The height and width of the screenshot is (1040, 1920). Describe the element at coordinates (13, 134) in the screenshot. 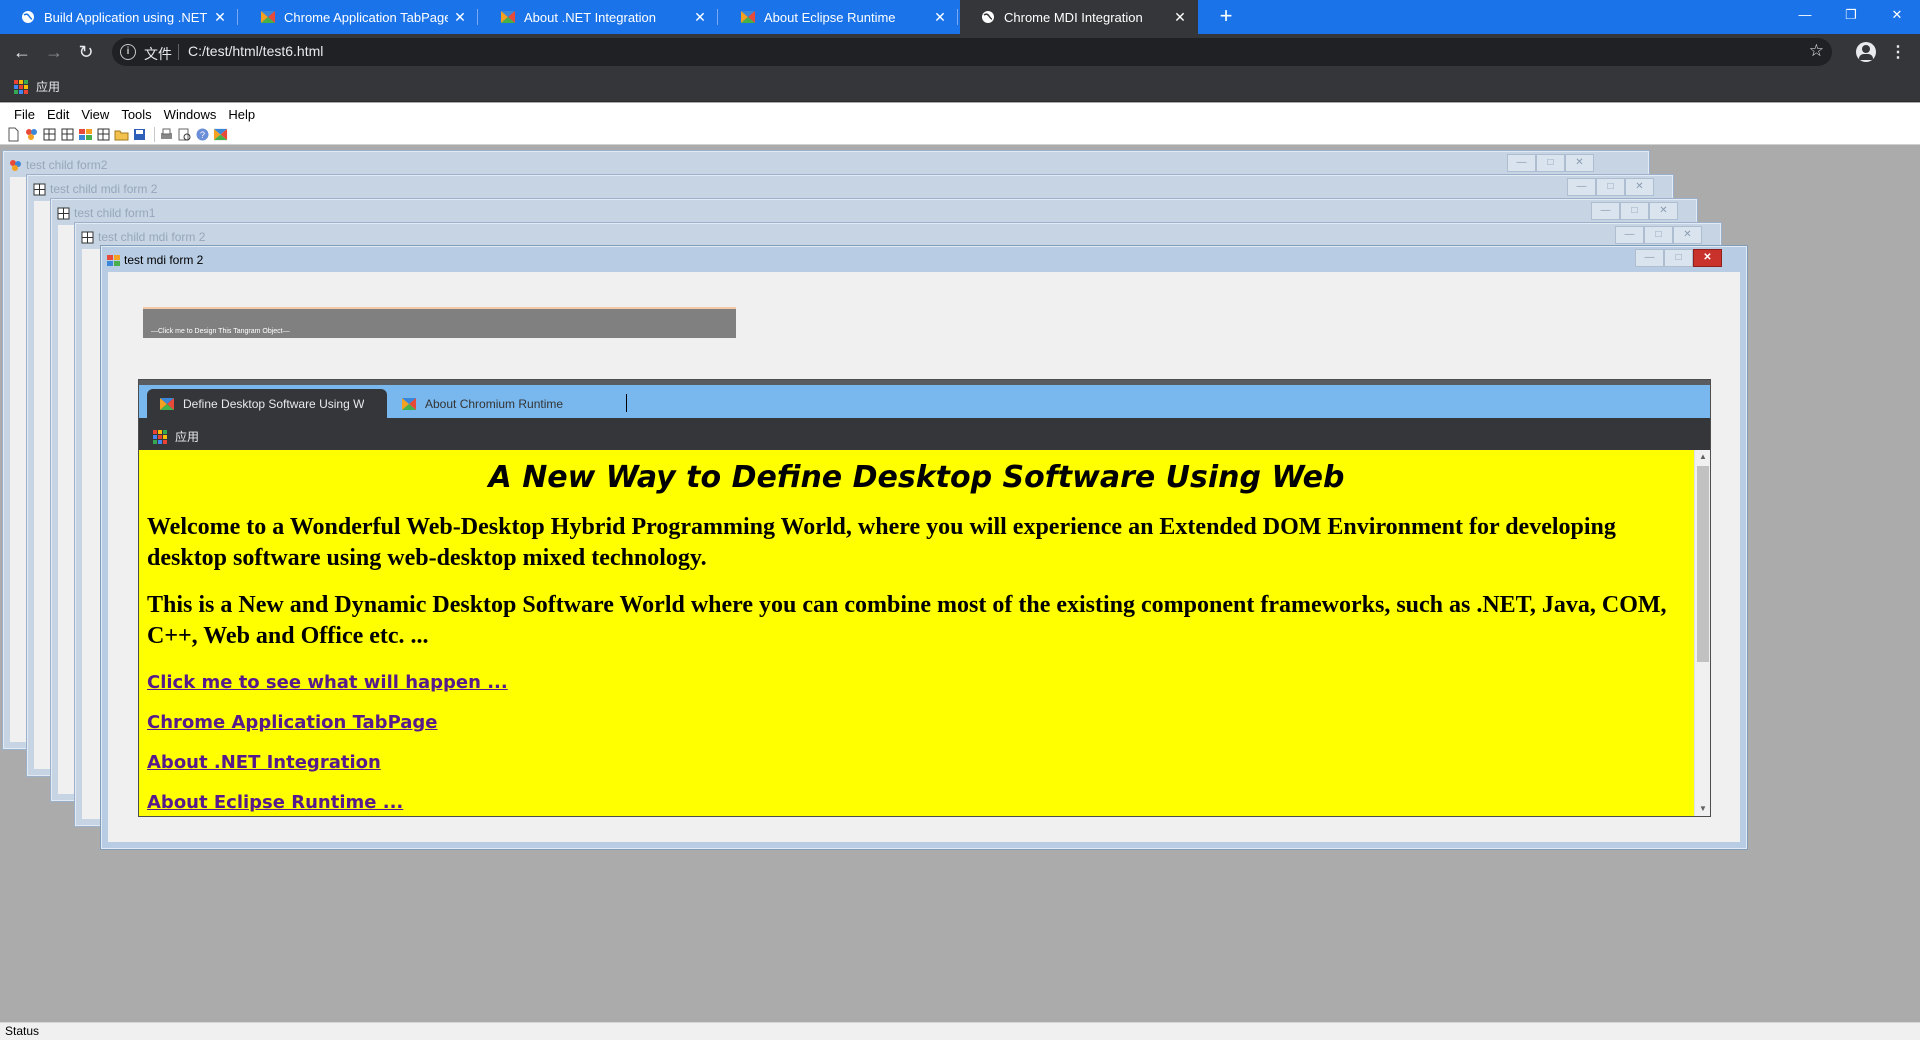

I see `new-document-icon` at that location.